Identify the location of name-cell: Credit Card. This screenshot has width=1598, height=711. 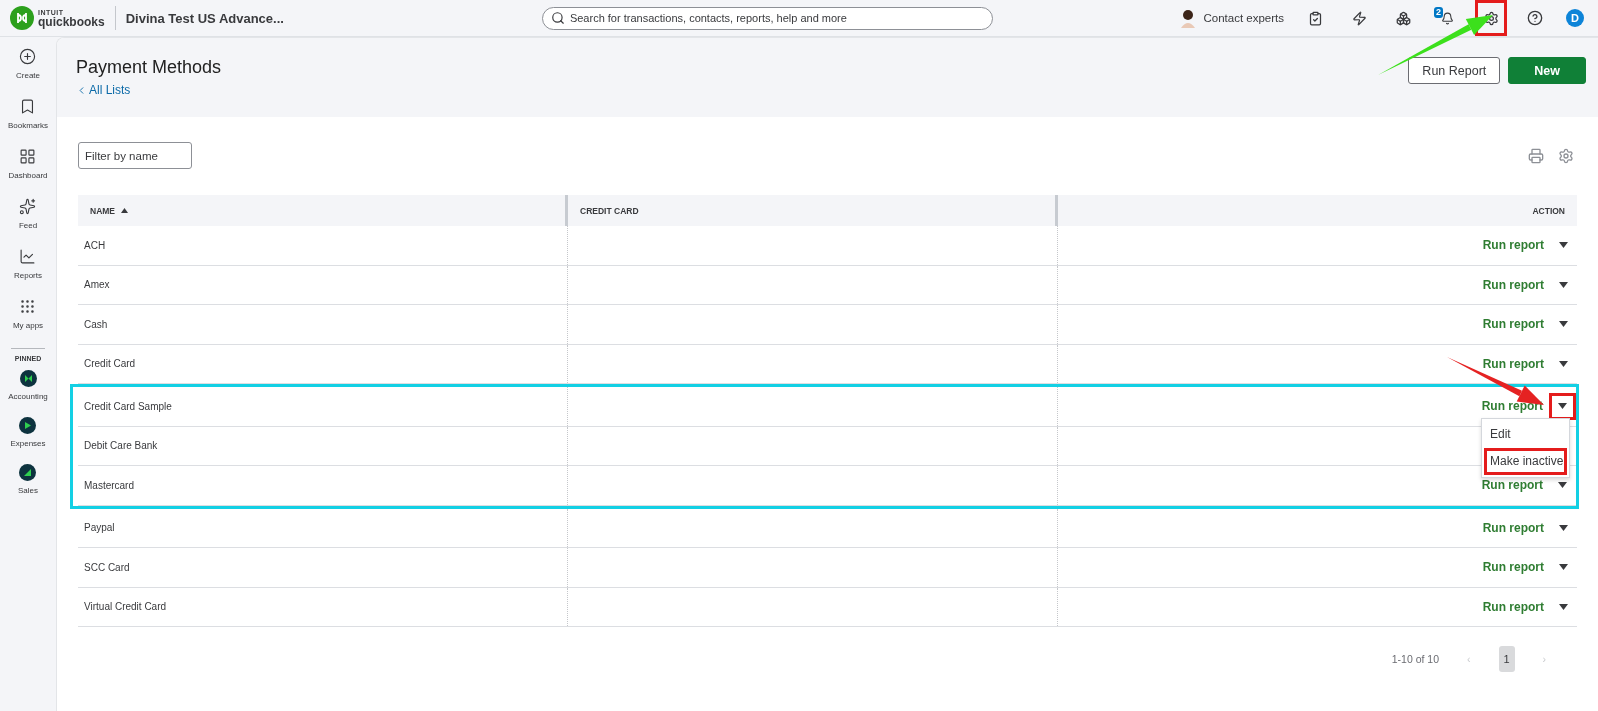
(323, 363).